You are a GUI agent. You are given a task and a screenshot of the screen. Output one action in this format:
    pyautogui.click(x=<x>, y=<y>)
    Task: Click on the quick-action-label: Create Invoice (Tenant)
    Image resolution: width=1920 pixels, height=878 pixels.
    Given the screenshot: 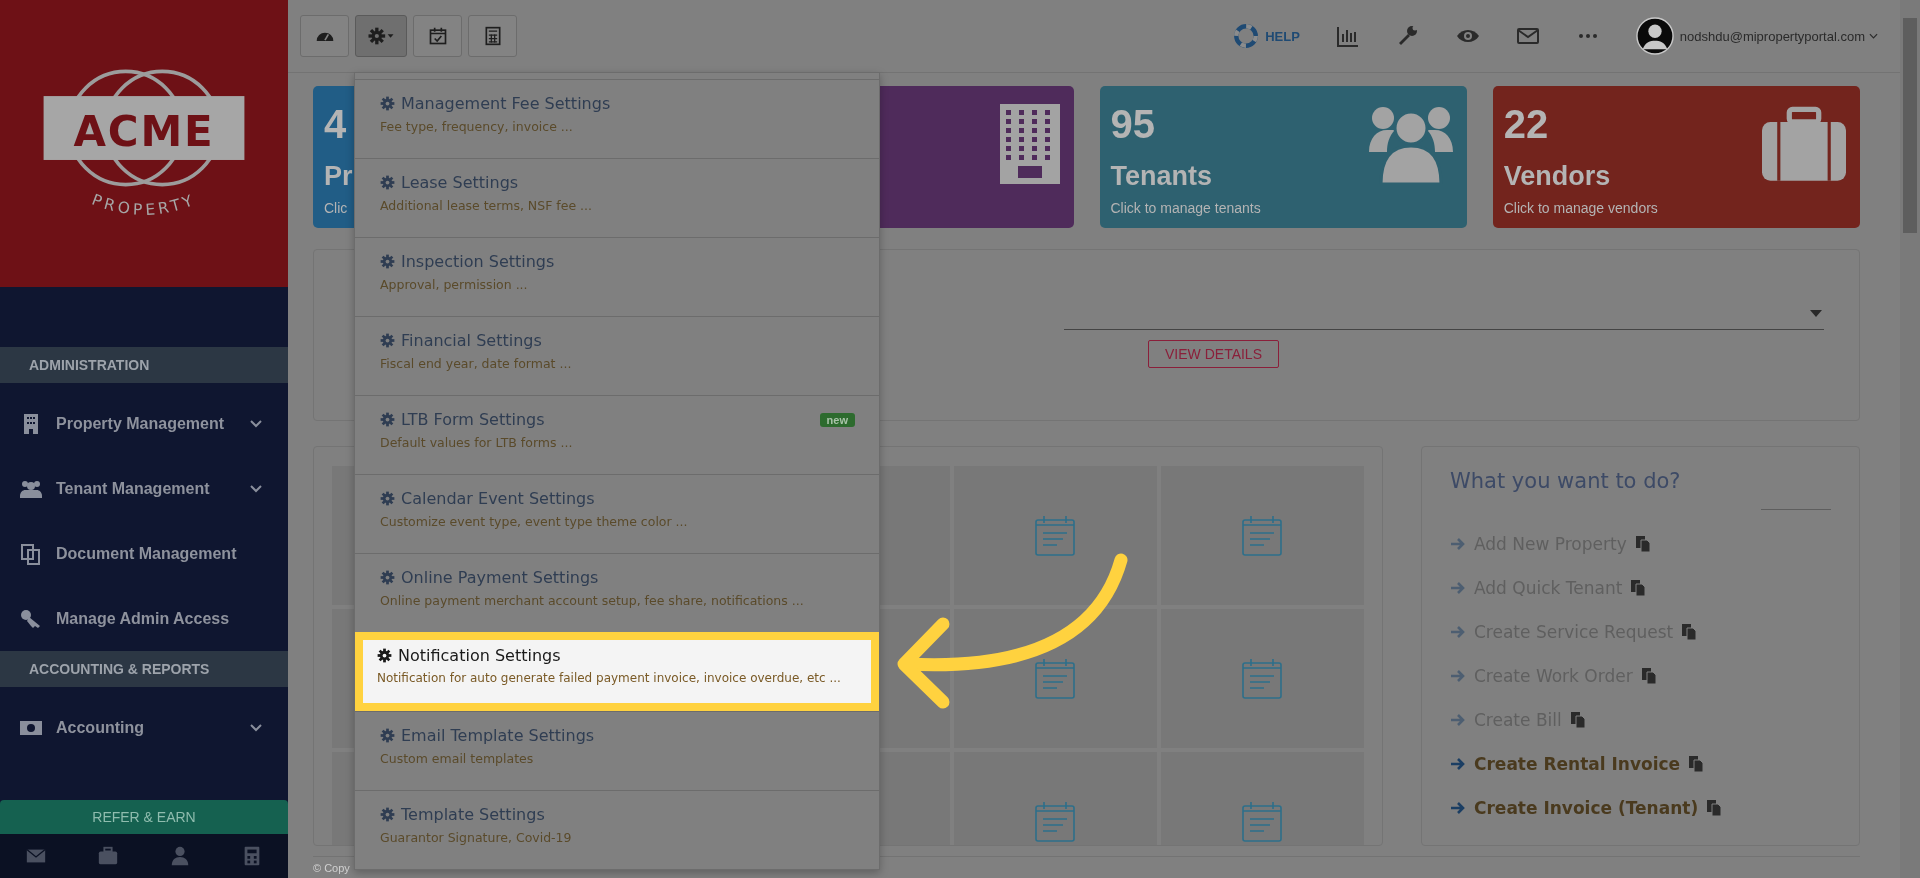 What is the action you would take?
    pyautogui.click(x=1586, y=808)
    